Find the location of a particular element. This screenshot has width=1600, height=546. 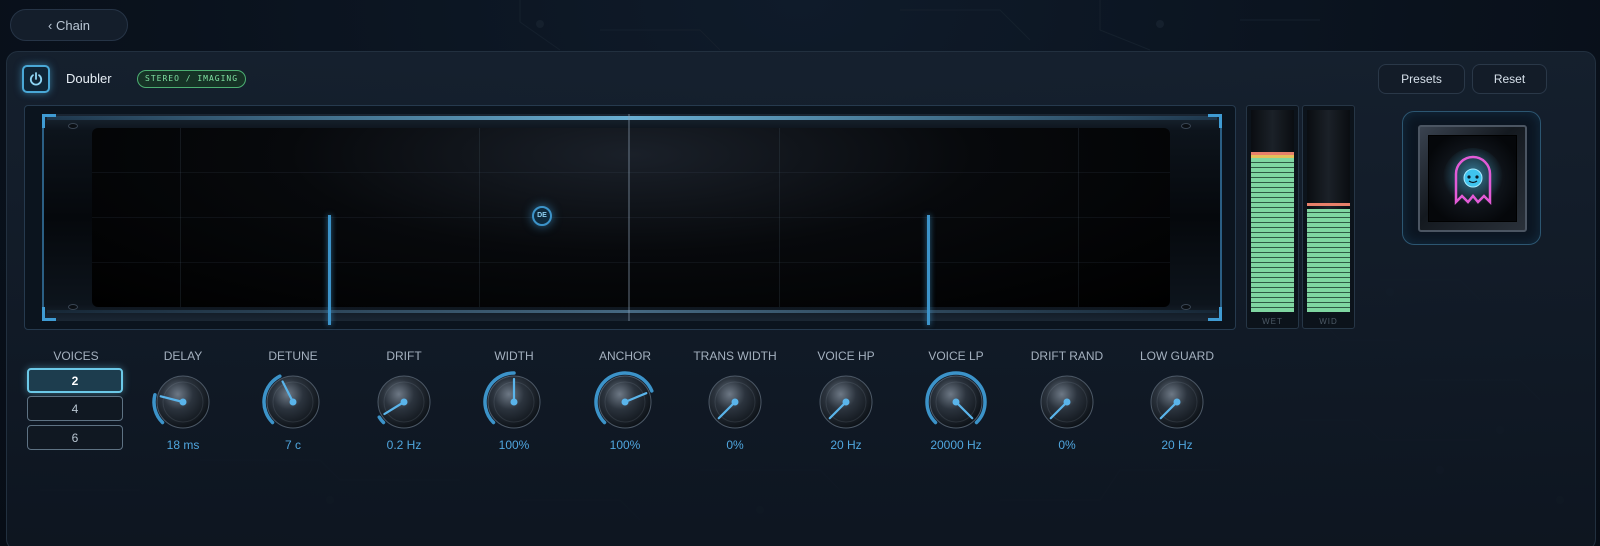

knob-drift: DRIFT 0.2 Hz is located at coordinates (404, 400).